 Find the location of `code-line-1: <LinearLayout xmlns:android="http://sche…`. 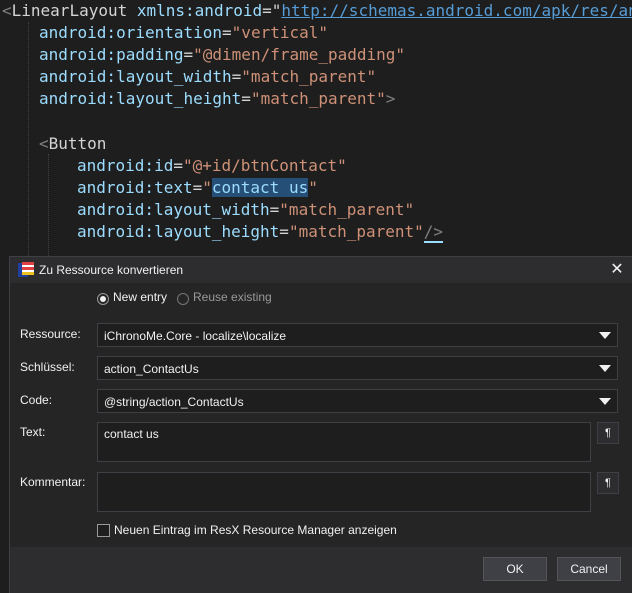

code-line-1: <LinearLayout xmlns:android="http://sche… is located at coordinates (317, 11).